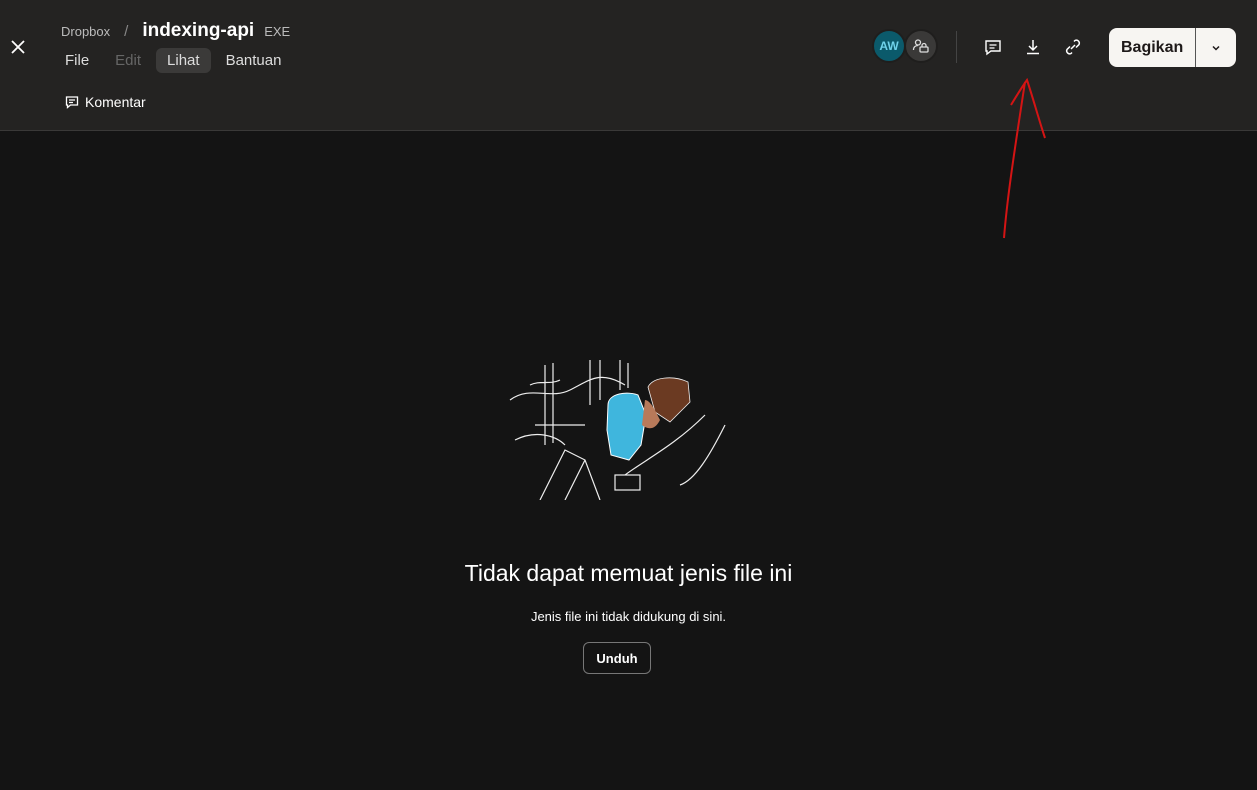 The height and width of the screenshot is (790, 1257). I want to click on error-title: Tidak dapat memuat jenis file ini, so click(628, 573).